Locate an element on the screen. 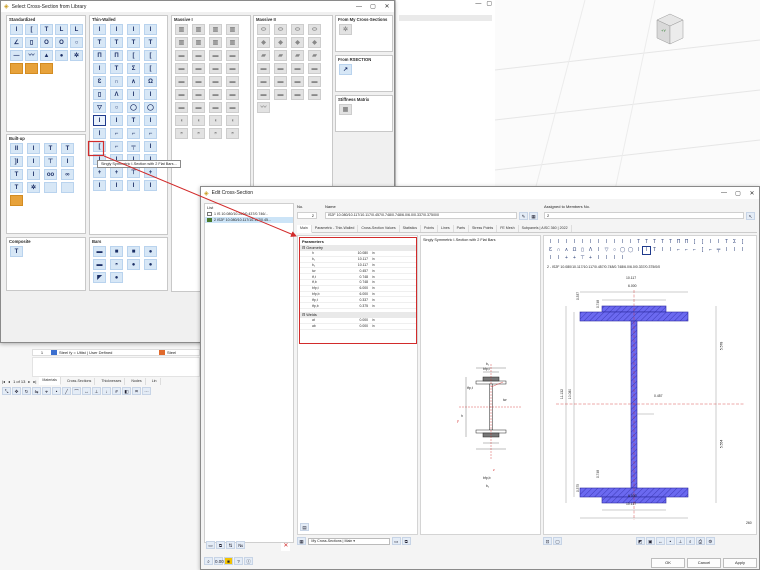  assigned-field: 2 is located at coordinates (644, 215).